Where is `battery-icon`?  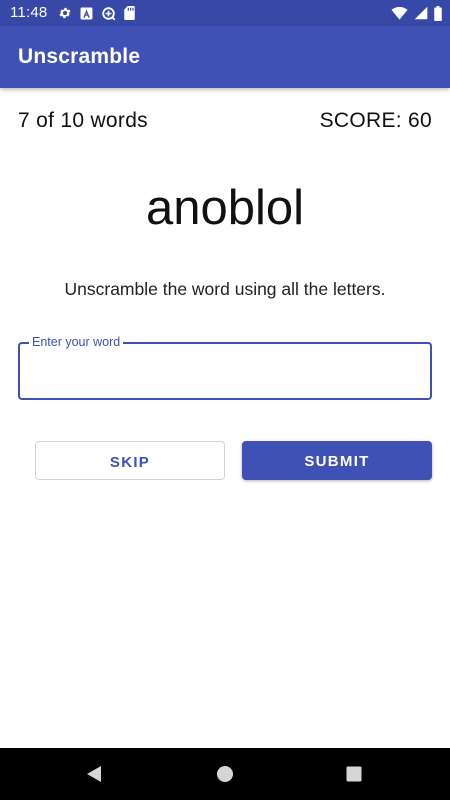 battery-icon is located at coordinates (438, 13).